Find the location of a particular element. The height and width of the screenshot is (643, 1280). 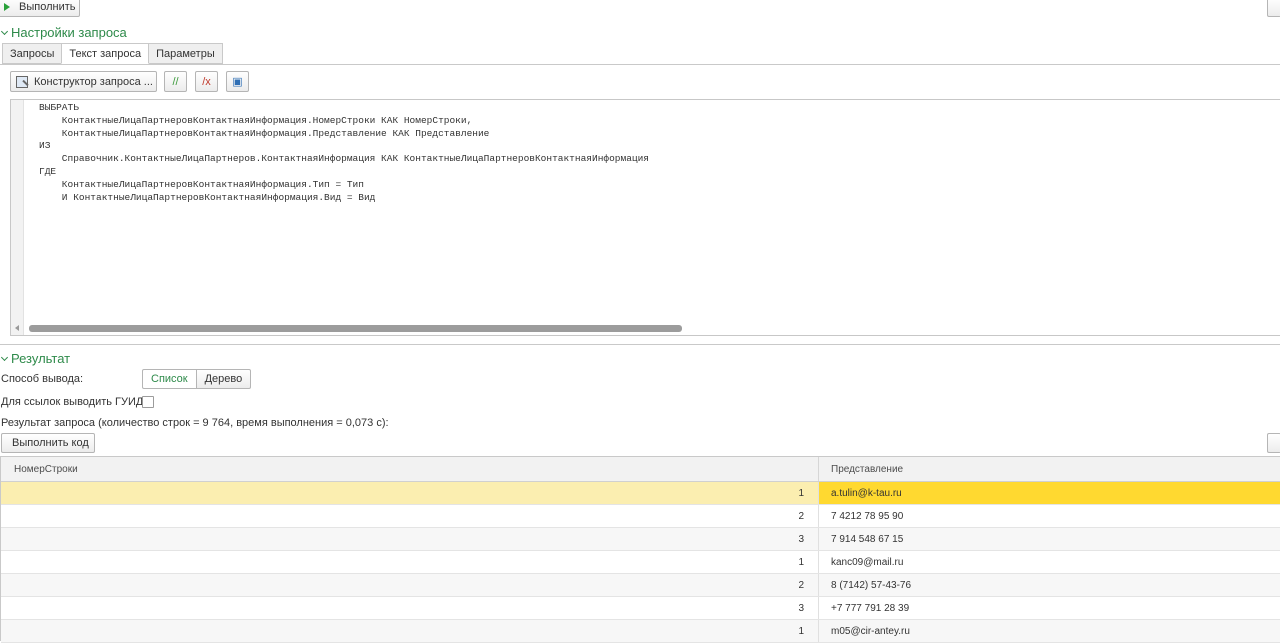

editor-horizontal-scrollbar is located at coordinates (647, 328).